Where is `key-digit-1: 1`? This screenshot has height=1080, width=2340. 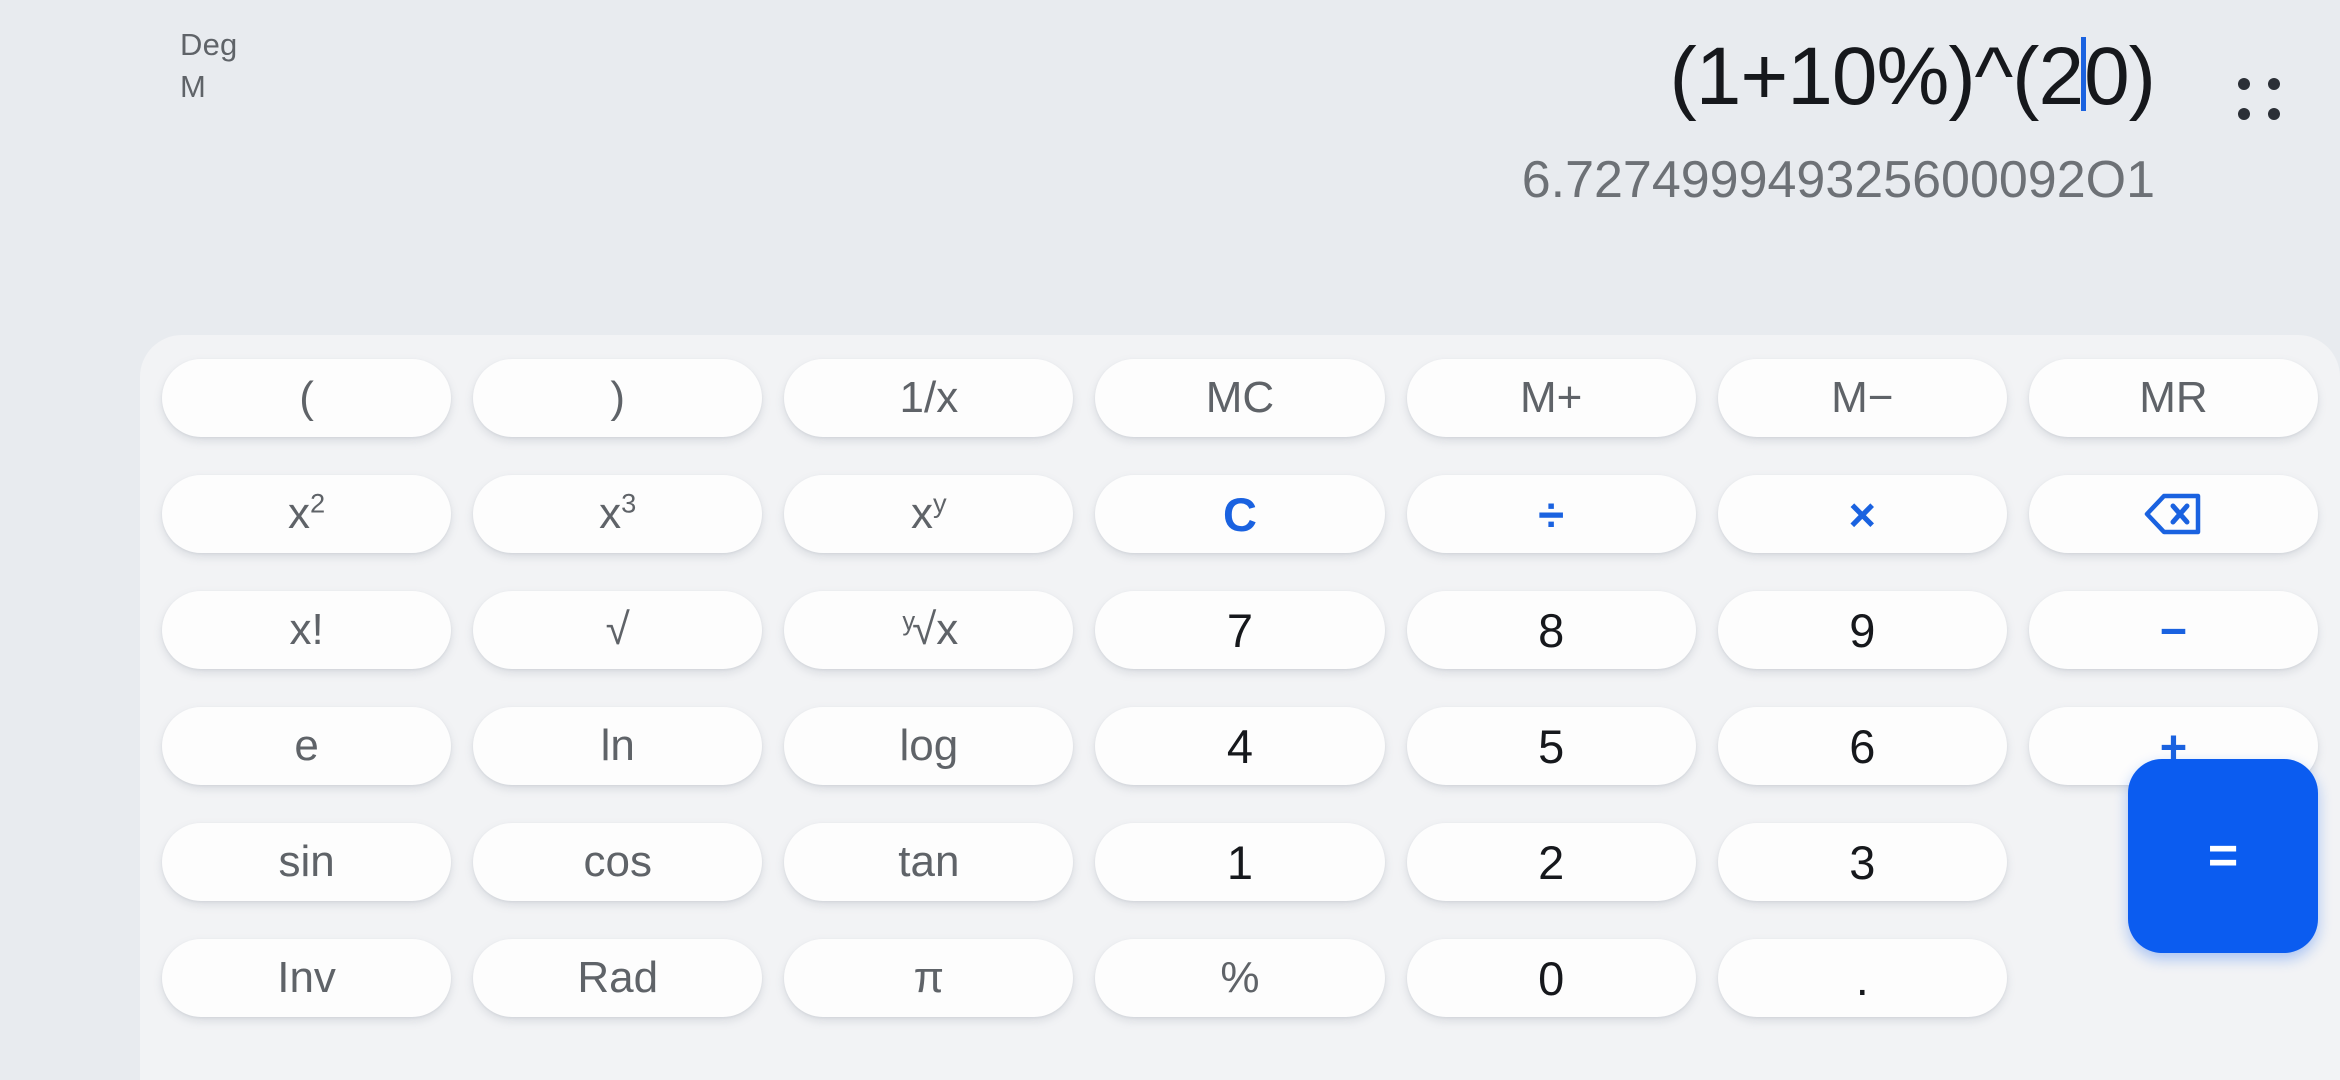 key-digit-1: 1 is located at coordinates (1240, 862).